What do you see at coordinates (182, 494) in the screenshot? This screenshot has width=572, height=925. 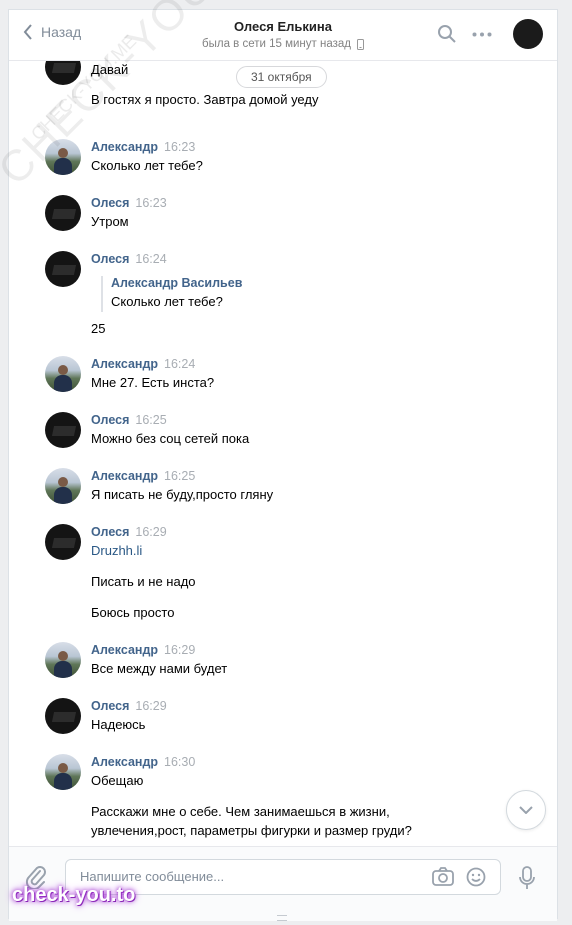 I see `message-text: Я писать не буду,просто гляну` at bounding box center [182, 494].